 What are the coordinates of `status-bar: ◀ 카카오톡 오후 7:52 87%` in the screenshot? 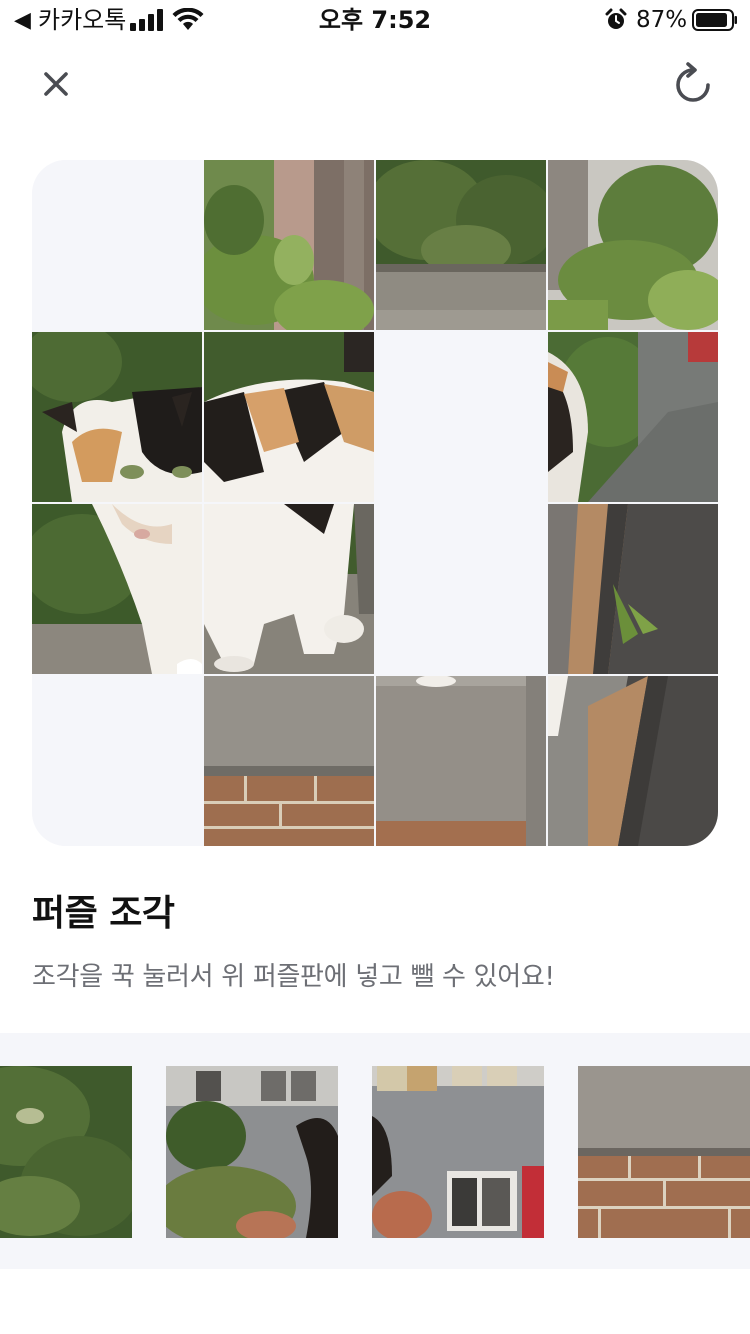 It's located at (375, 20).